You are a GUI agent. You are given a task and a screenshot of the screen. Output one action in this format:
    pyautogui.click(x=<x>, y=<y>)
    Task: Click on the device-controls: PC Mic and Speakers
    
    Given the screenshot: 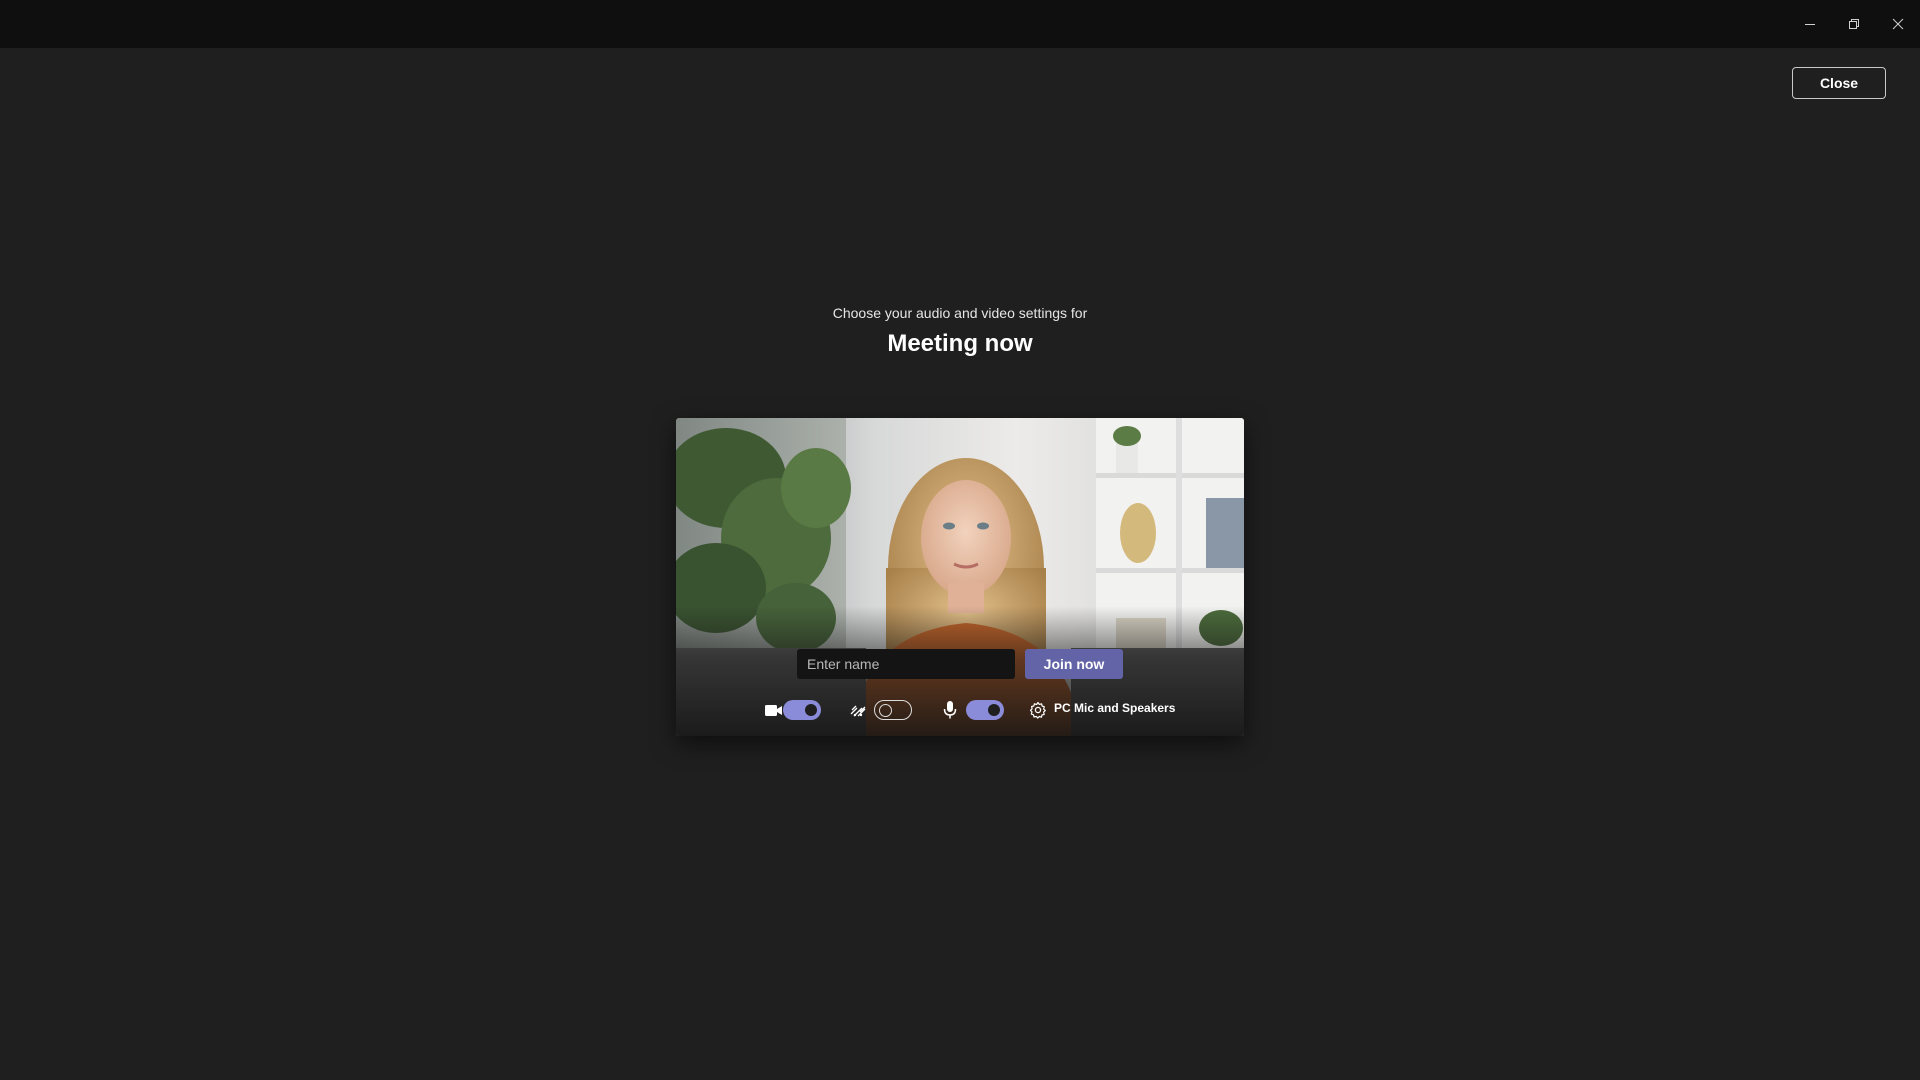 What is the action you would take?
    pyautogui.click(x=960, y=710)
    